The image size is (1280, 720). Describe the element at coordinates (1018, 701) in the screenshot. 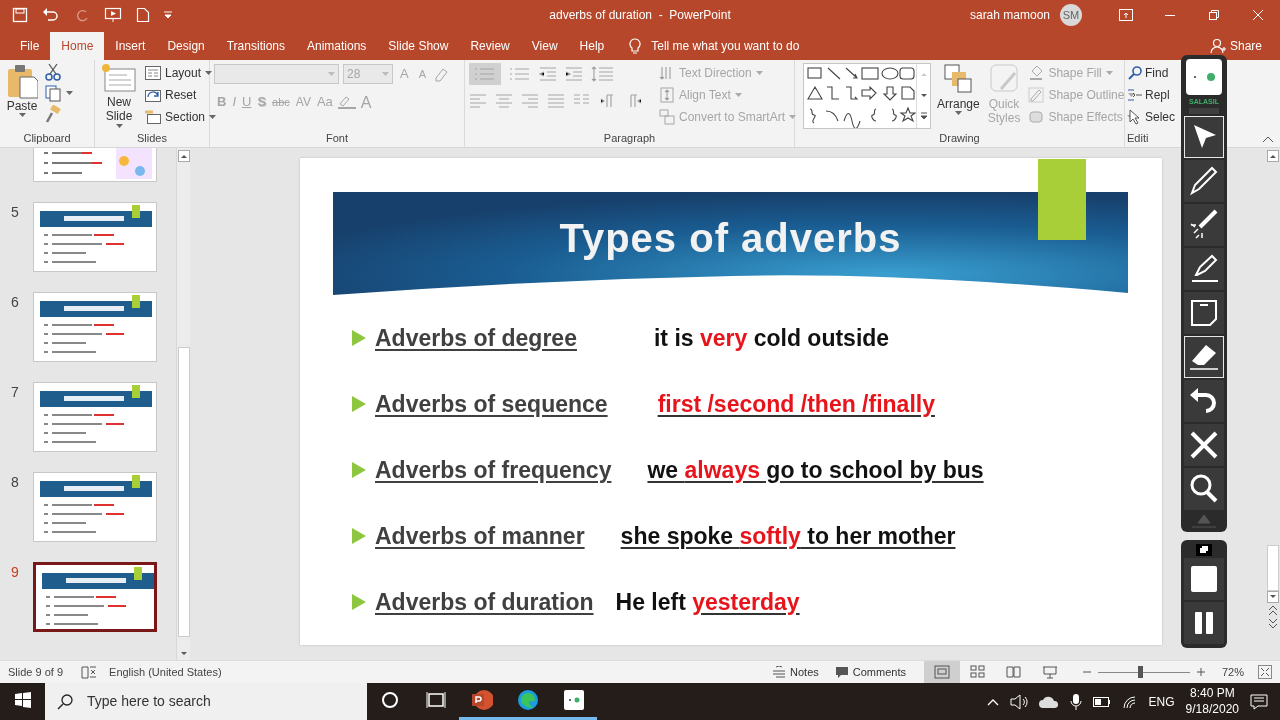

I see `speaker-icon` at that location.